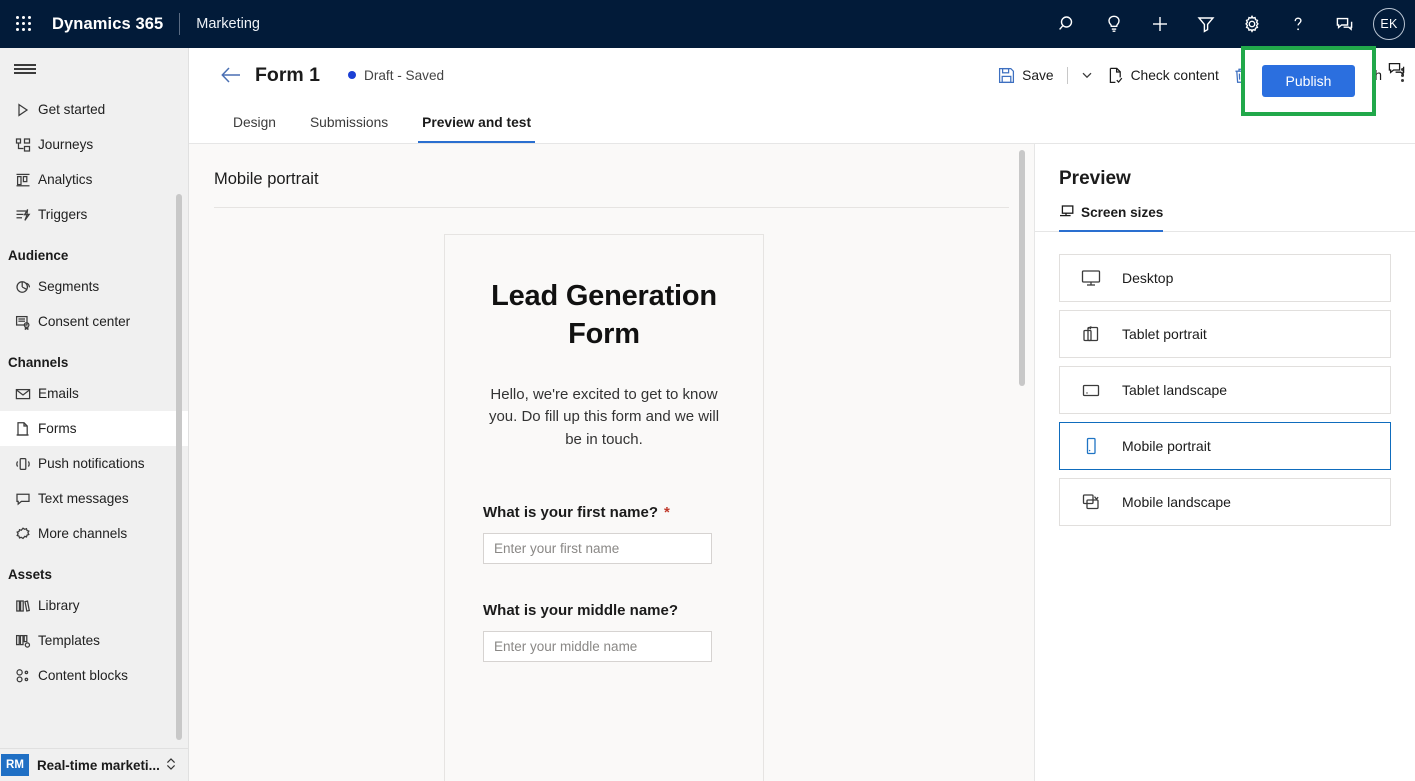 Image resolution: width=1415 pixels, height=781 pixels. Describe the element at coordinates (94, 605) in the screenshot. I see `sidebar-item-library: Library` at that location.